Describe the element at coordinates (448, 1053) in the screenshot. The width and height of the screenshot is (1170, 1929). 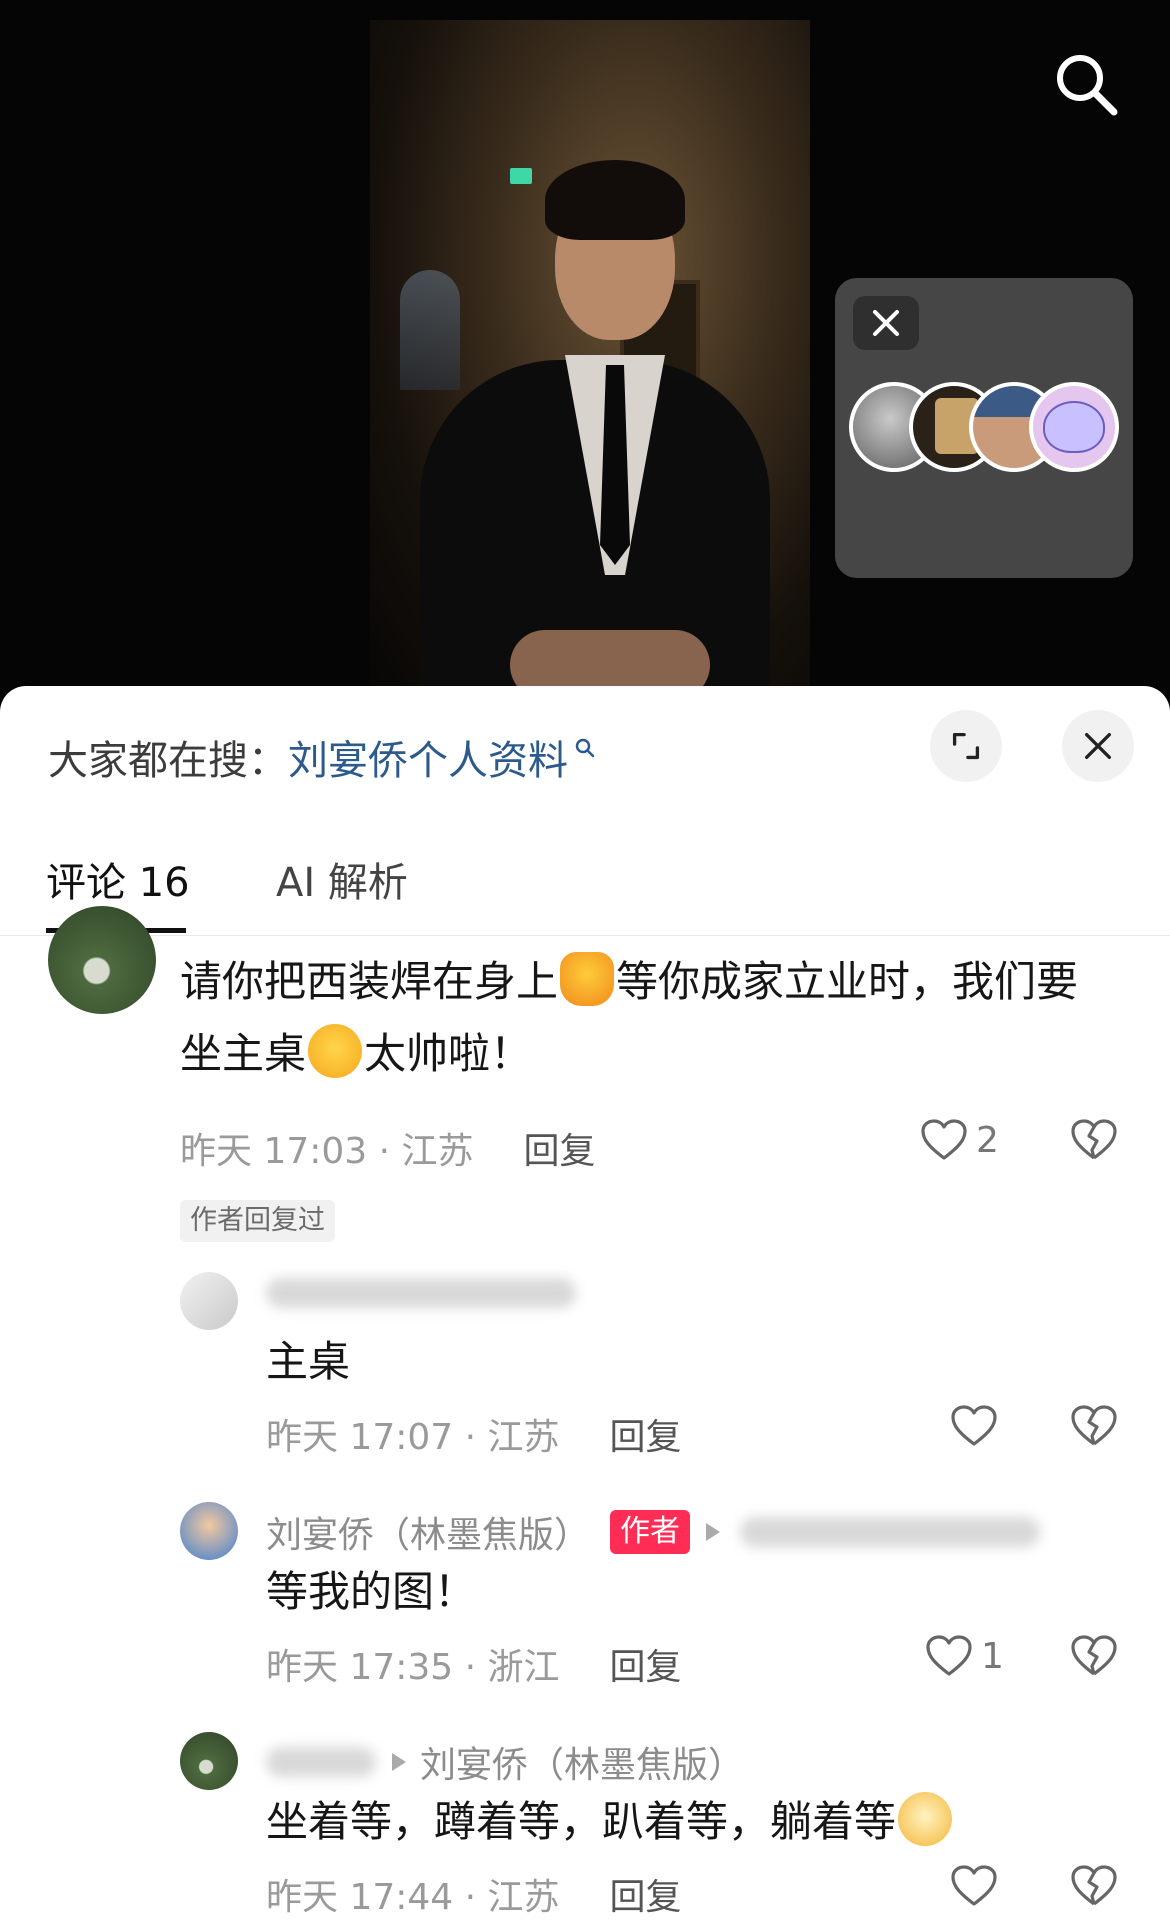
I see `comment-text-part: 太帅啦！` at that location.